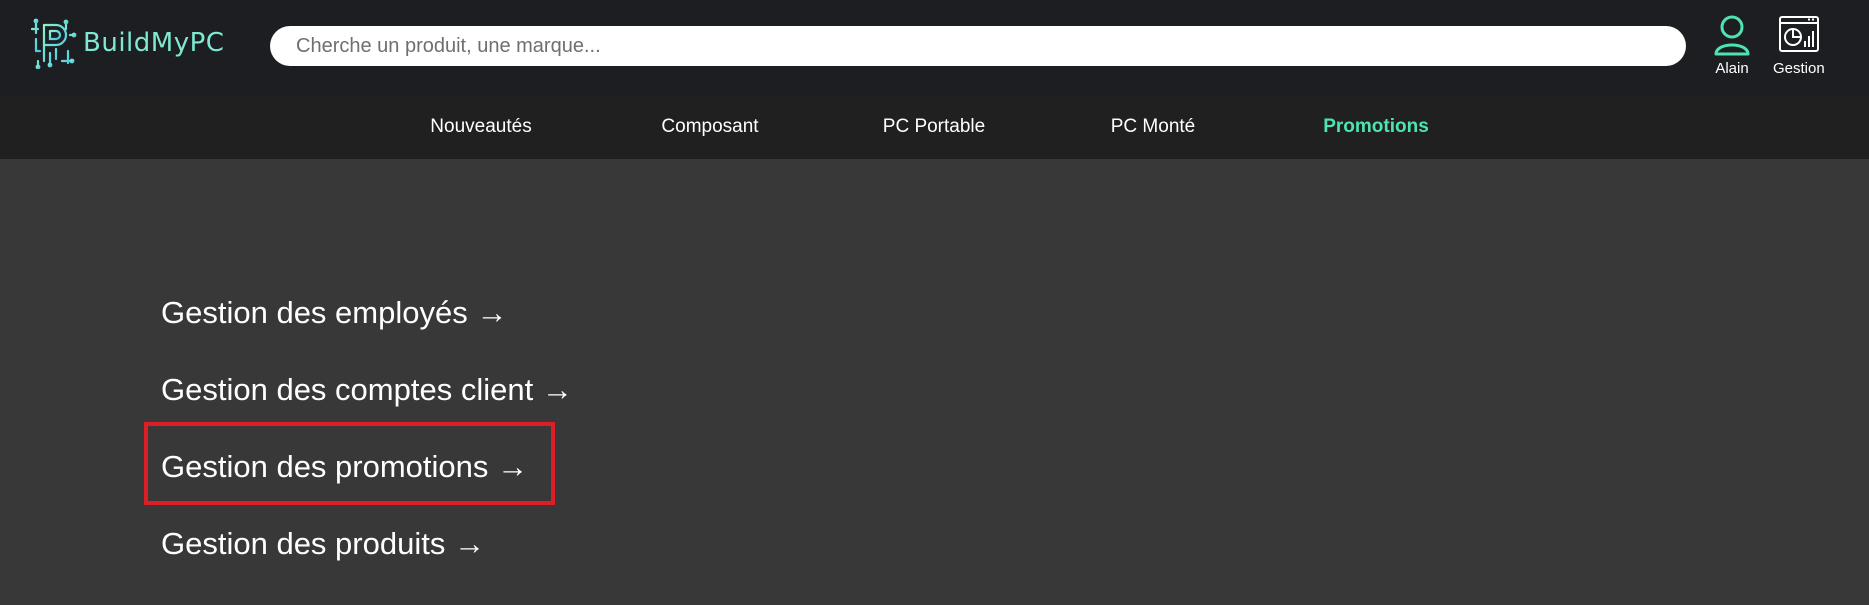  I want to click on gestion-label: Gestion, so click(1799, 68).